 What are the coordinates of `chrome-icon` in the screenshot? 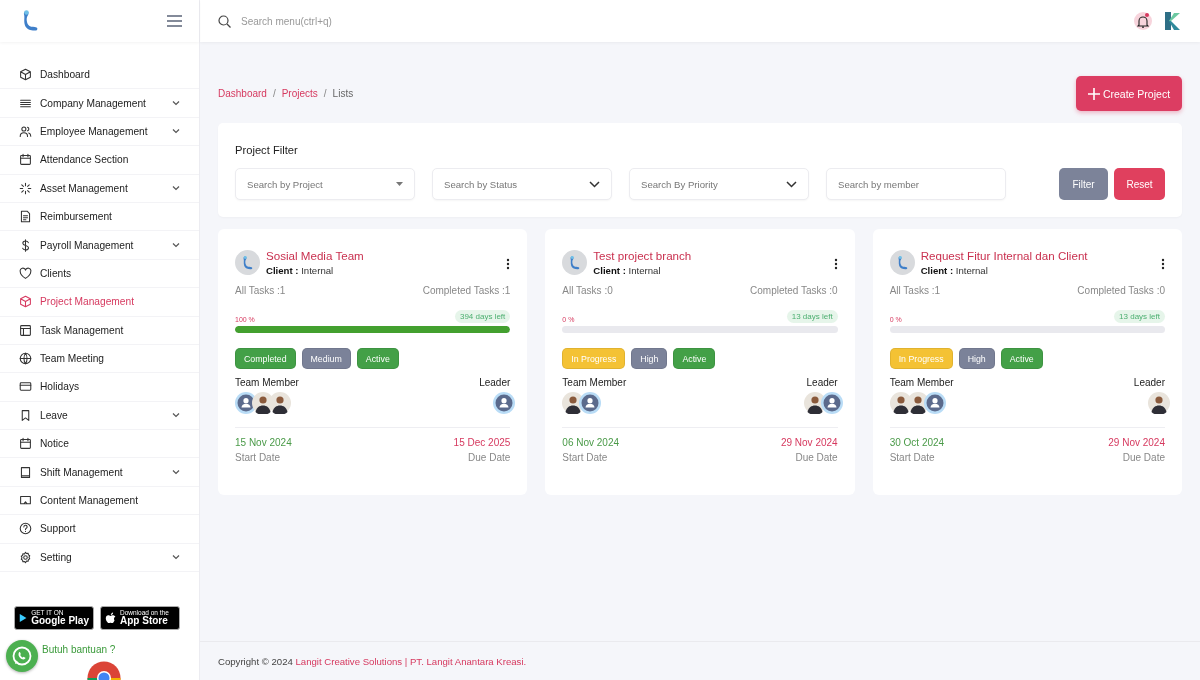 It's located at (104, 670).